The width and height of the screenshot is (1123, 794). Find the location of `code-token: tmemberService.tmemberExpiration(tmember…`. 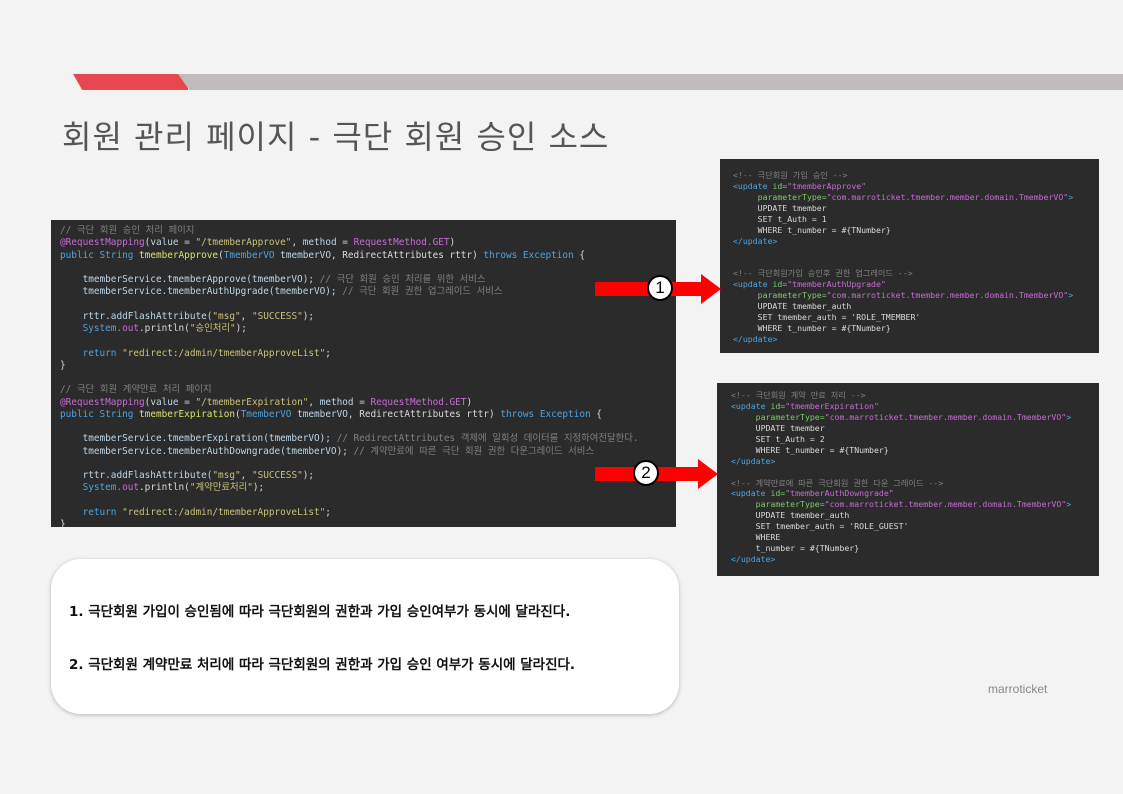

code-token: tmemberService.tmemberExpiration(tmember… is located at coordinates (198, 439).